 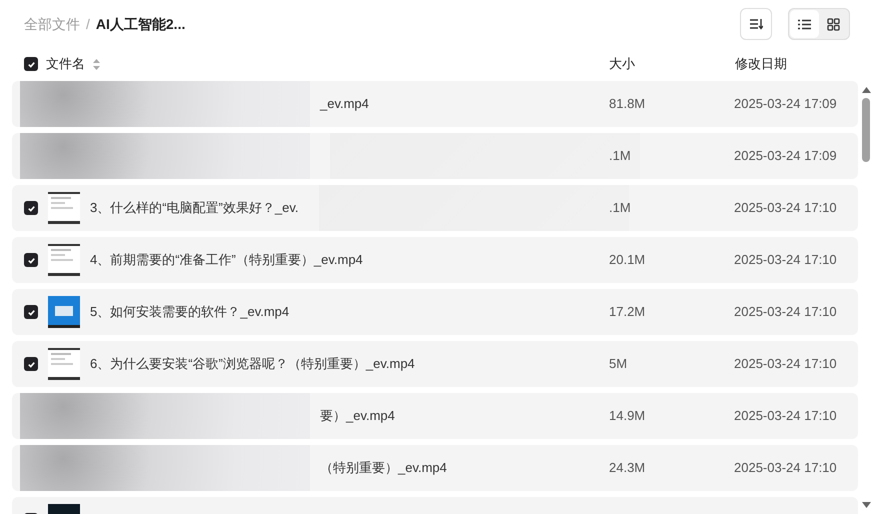 I want to click on file-size: 20.1M, so click(x=627, y=259).